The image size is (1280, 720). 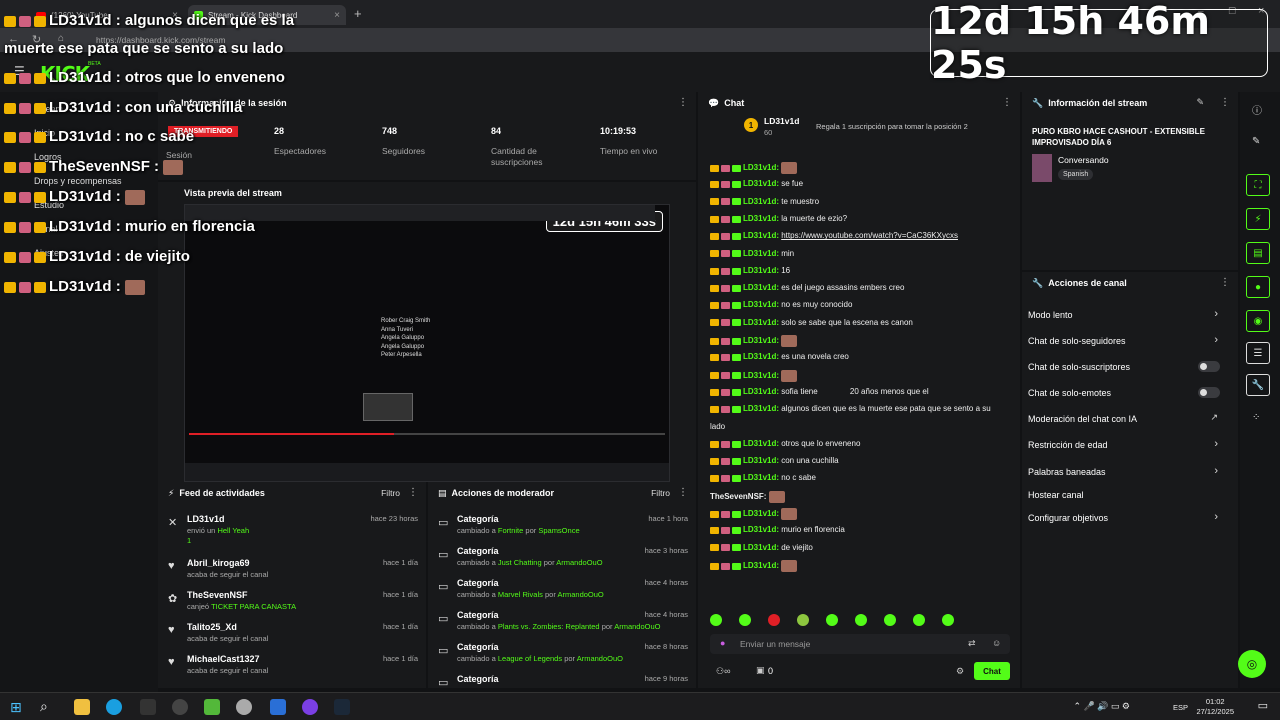 I want to click on top-sub-user: LD31v1d, so click(x=781, y=121).